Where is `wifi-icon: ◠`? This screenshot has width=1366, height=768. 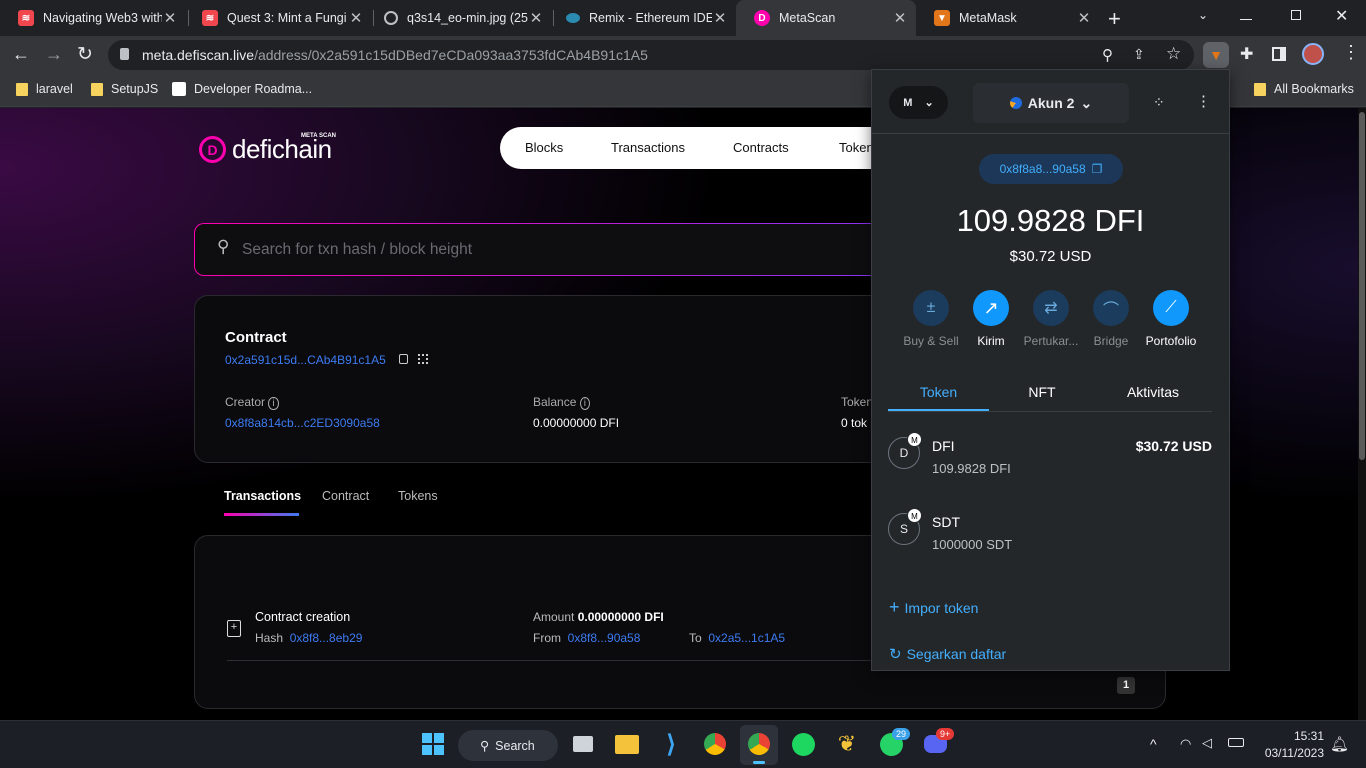 wifi-icon: ◠ is located at coordinates (1185, 744).